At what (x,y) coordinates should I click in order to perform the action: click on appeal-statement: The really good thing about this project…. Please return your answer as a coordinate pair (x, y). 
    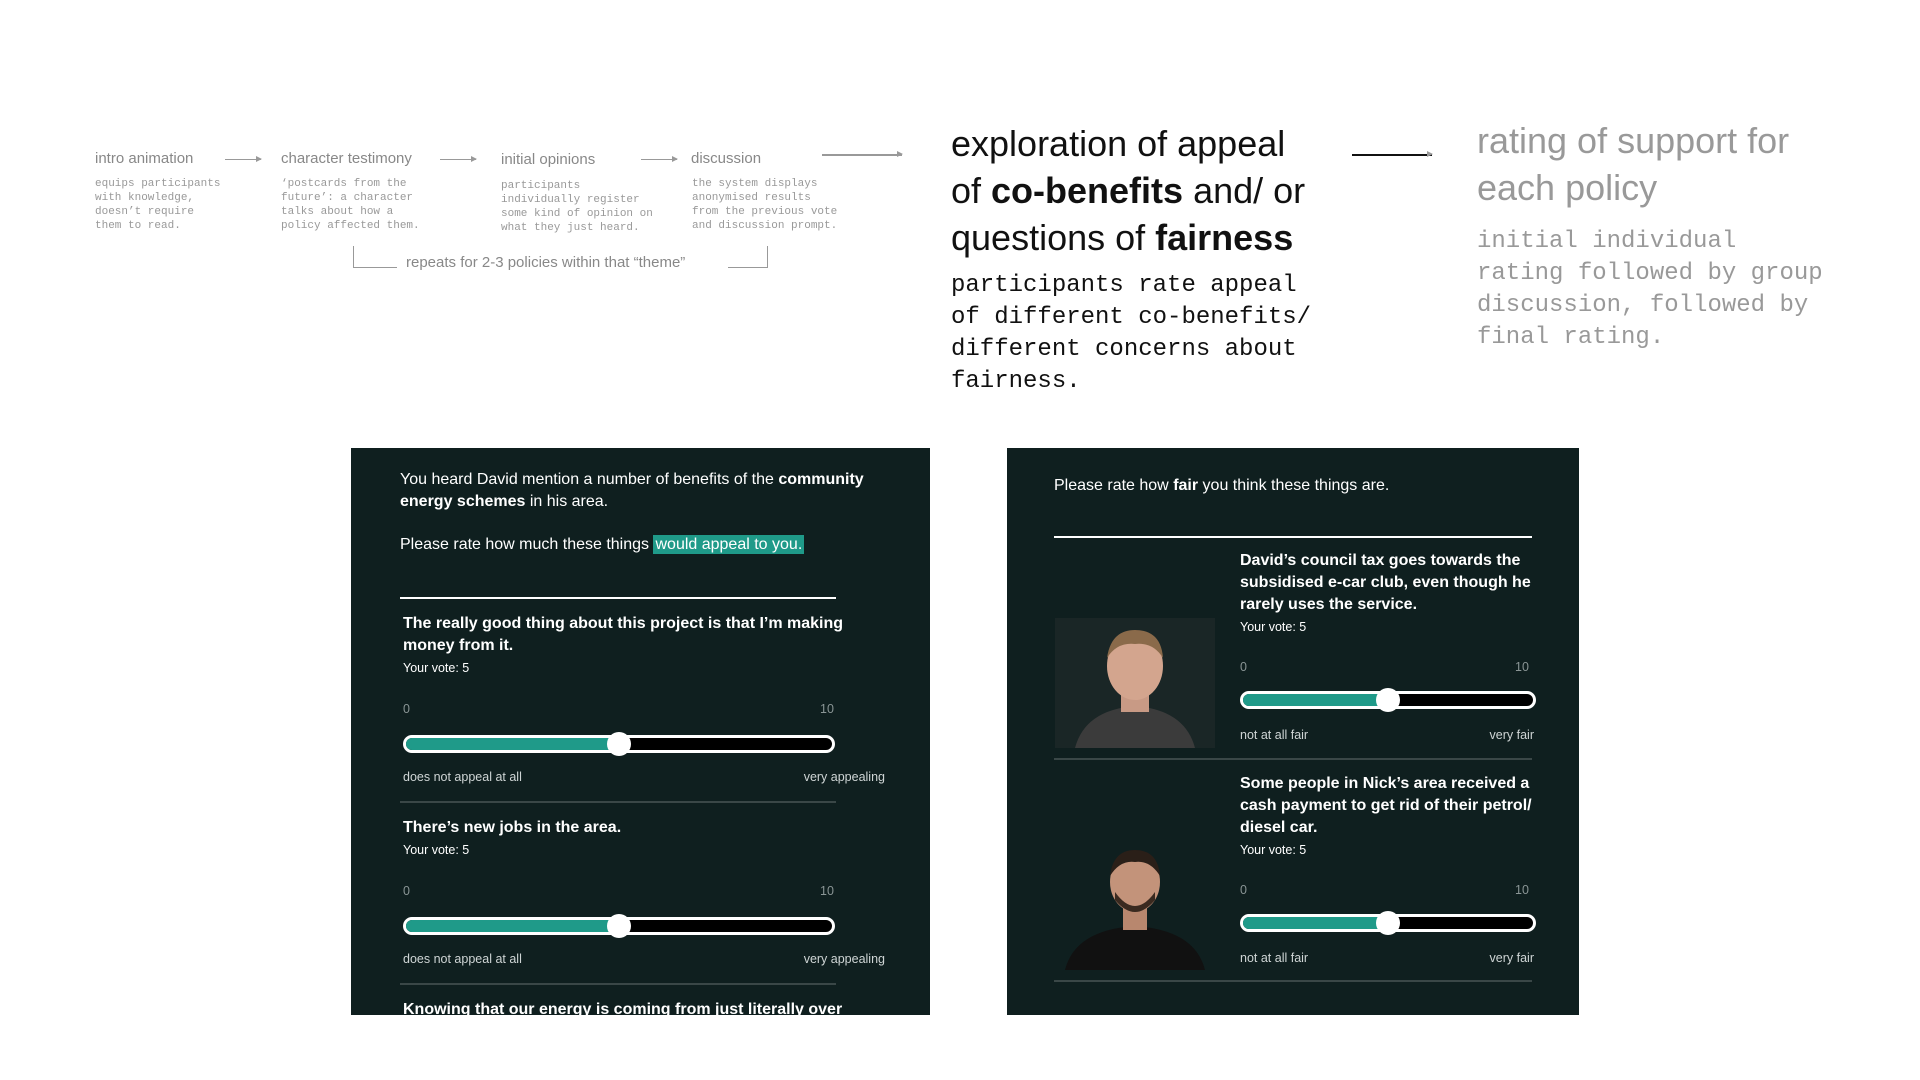
    Looking at the image, I should click on (623, 634).